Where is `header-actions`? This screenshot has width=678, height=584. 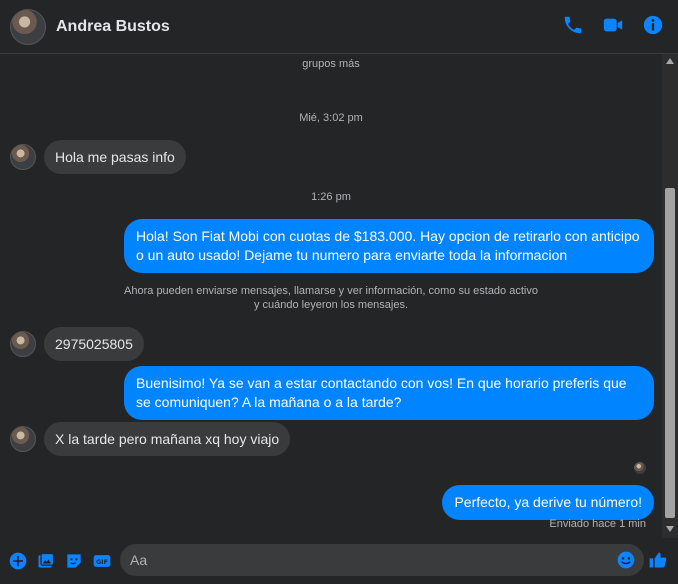
header-actions is located at coordinates (613, 25).